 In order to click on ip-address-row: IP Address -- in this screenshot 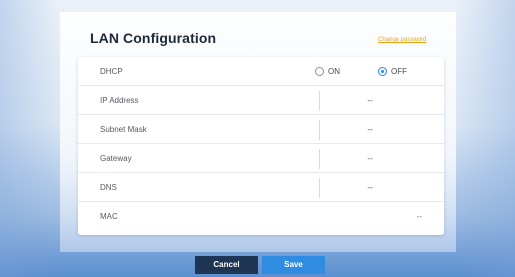, I will do `click(261, 100)`.